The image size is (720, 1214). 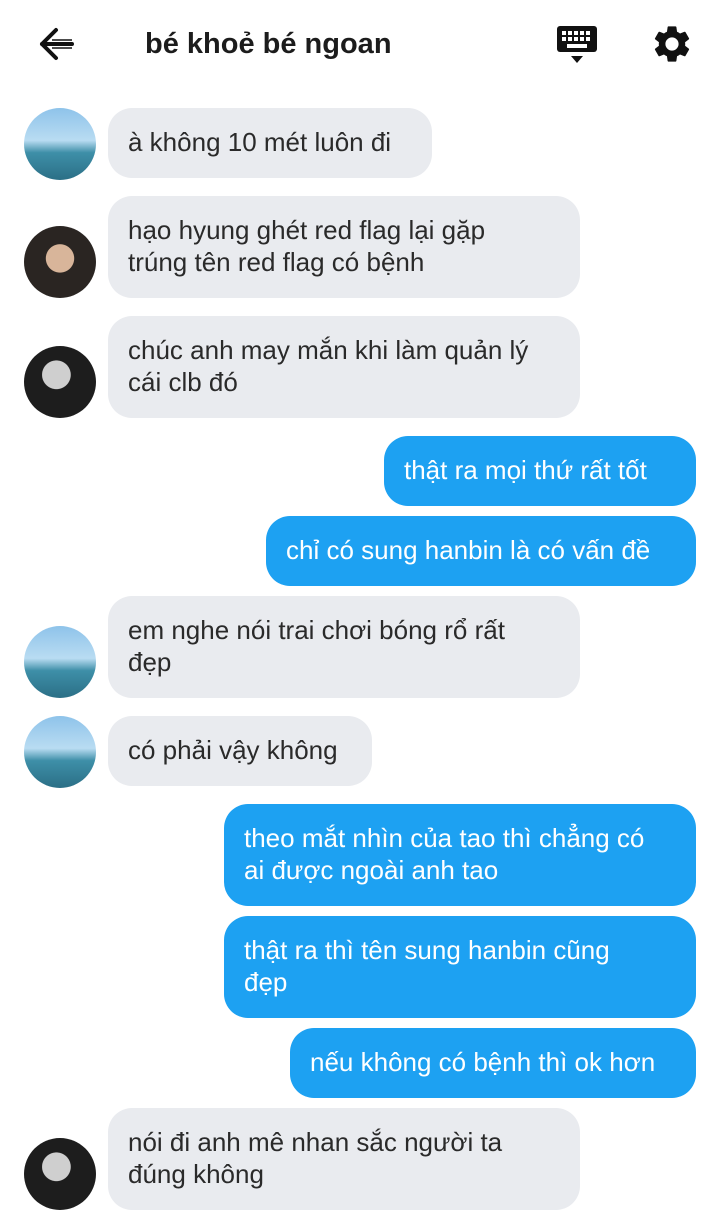 I want to click on incoming-message: em nghe nói trai chơi bóng rổ rất đẹp, so click(x=344, y=647).